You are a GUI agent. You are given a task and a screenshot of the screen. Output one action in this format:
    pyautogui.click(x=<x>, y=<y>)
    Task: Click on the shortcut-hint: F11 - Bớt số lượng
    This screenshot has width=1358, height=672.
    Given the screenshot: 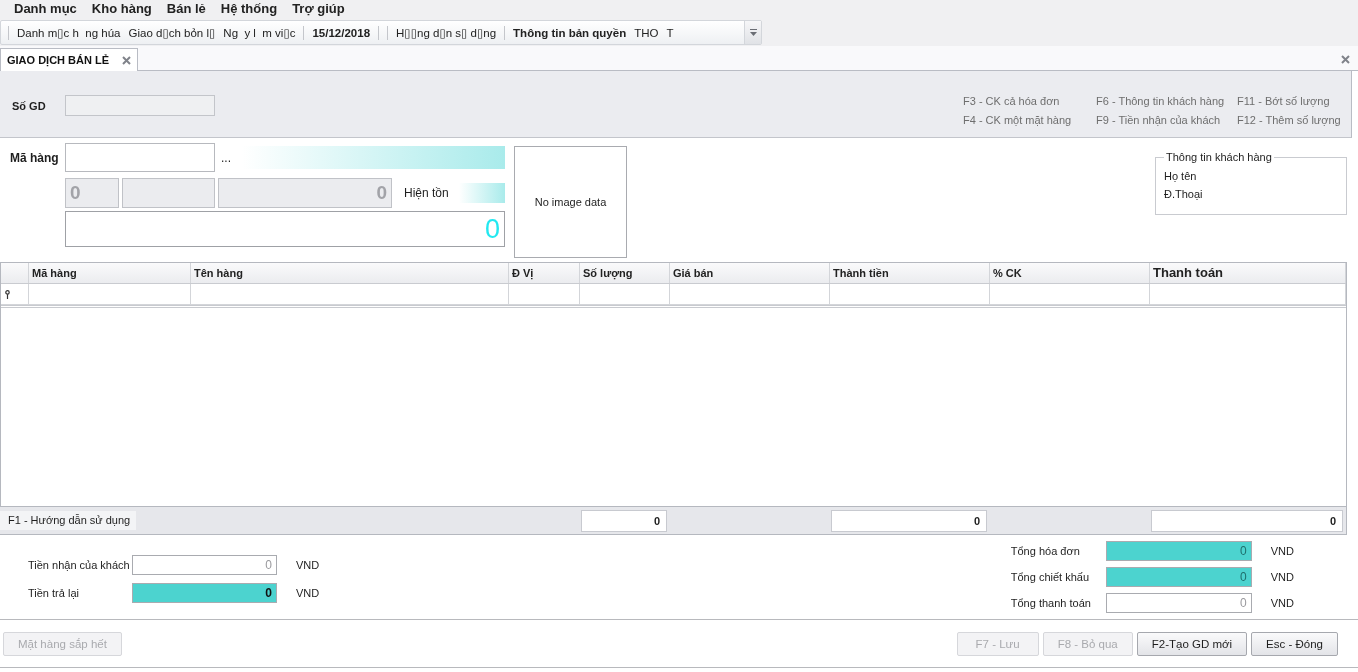 What is the action you would take?
    pyautogui.click(x=1284, y=101)
    